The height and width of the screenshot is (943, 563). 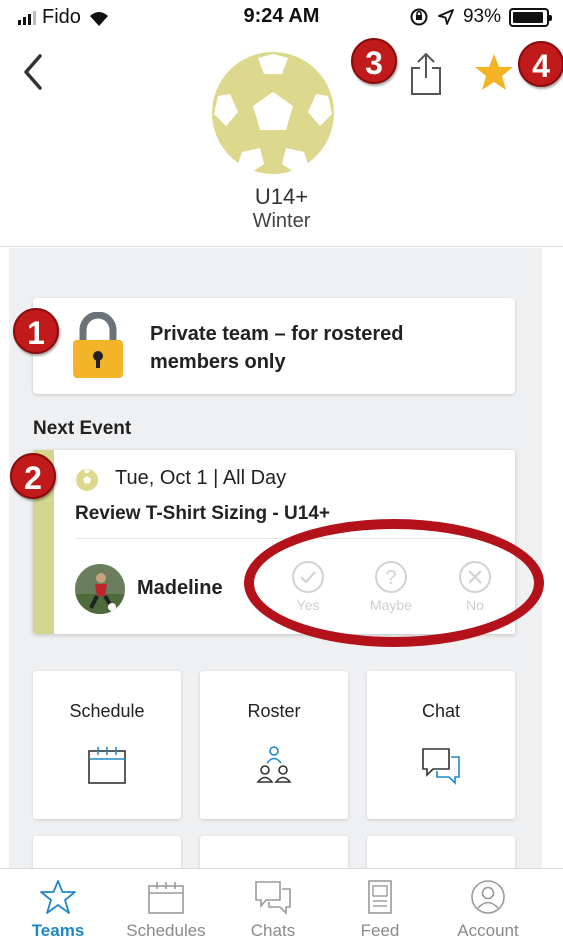 What do you see at coordinates (58, 897) in the screenshot?
I see `star-outline-icon` at bounding box center [58, 897].